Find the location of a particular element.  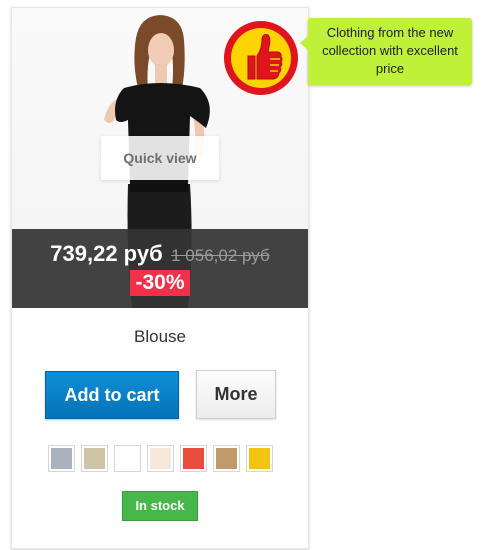

quick-view-button: Quick view is located at coordinates (160, 158).